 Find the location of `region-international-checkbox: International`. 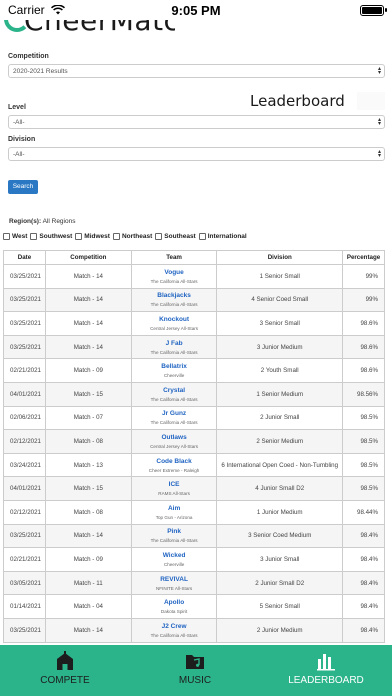

region-international-checkbox: International is located at coordinates (222, 236).